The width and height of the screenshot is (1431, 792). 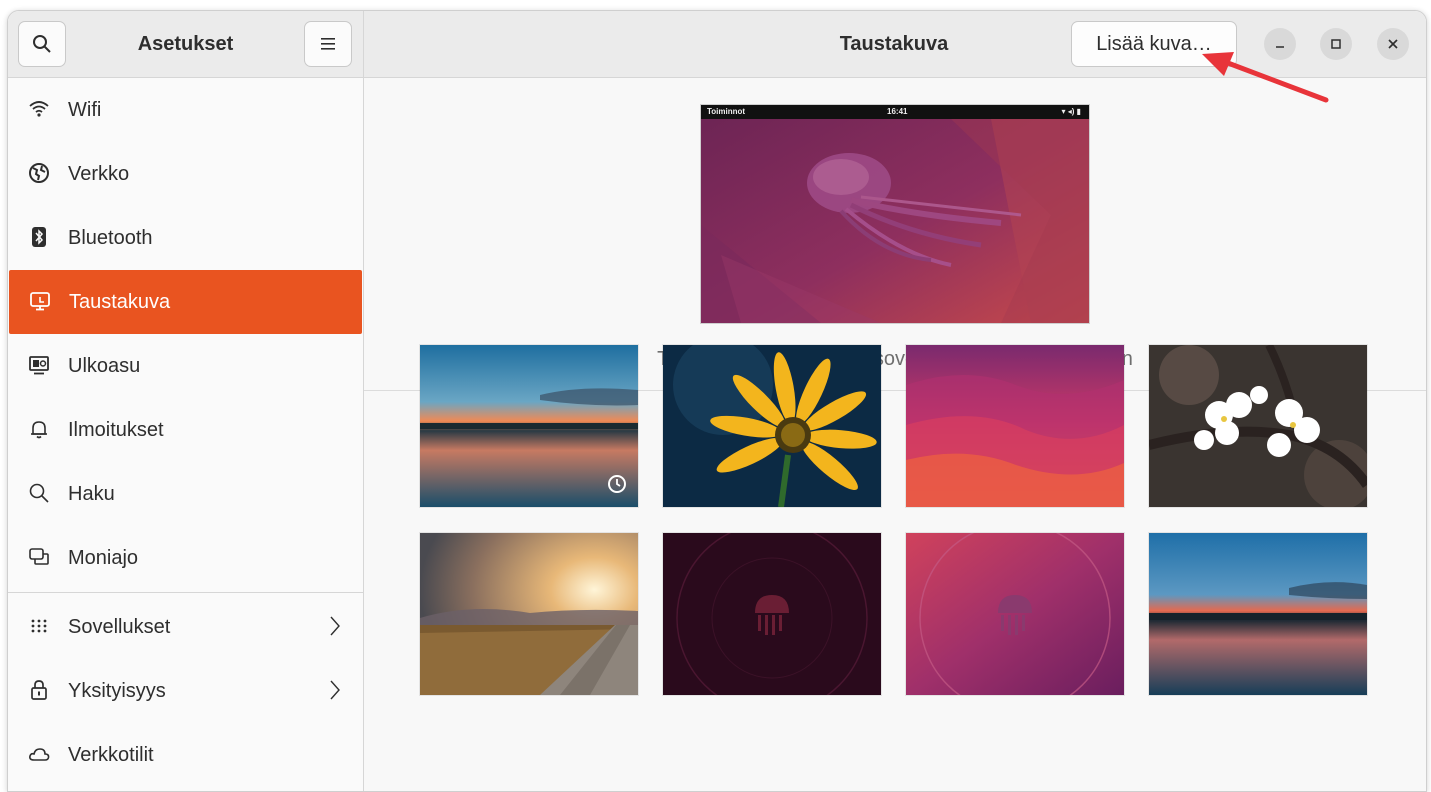 I want to click on sidebar-item-notifications: Ilmoitukset, so click(x=185, y=430).